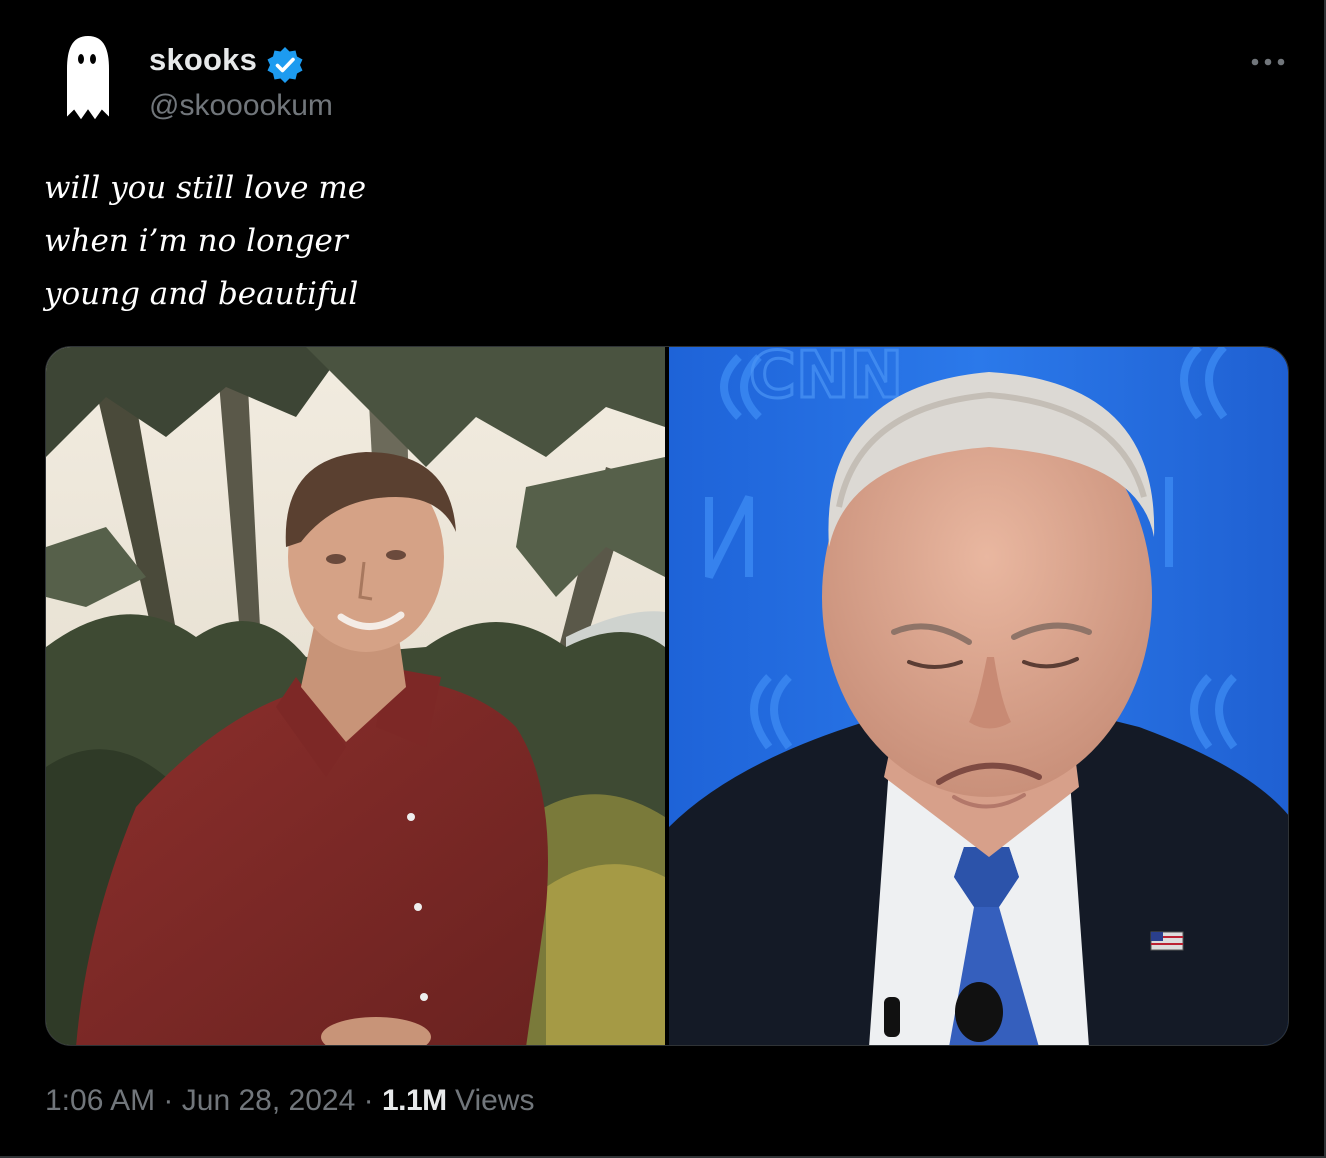 This screenshot has width=1326, height=1158. Describe the element at coordinates (268, 1100) in the screenshot. I see `tweet-date: Jun 28, 2024` at that location.